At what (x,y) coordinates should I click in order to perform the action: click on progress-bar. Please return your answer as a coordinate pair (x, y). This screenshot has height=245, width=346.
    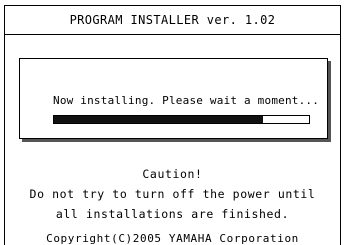
    Looking at the image, I should click on (181, 119).